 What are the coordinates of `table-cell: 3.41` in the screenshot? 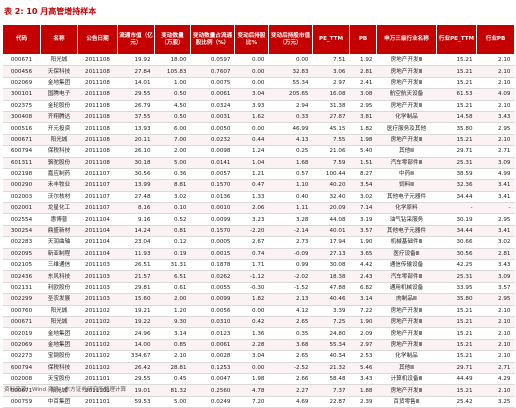 It's located at (495, 197).